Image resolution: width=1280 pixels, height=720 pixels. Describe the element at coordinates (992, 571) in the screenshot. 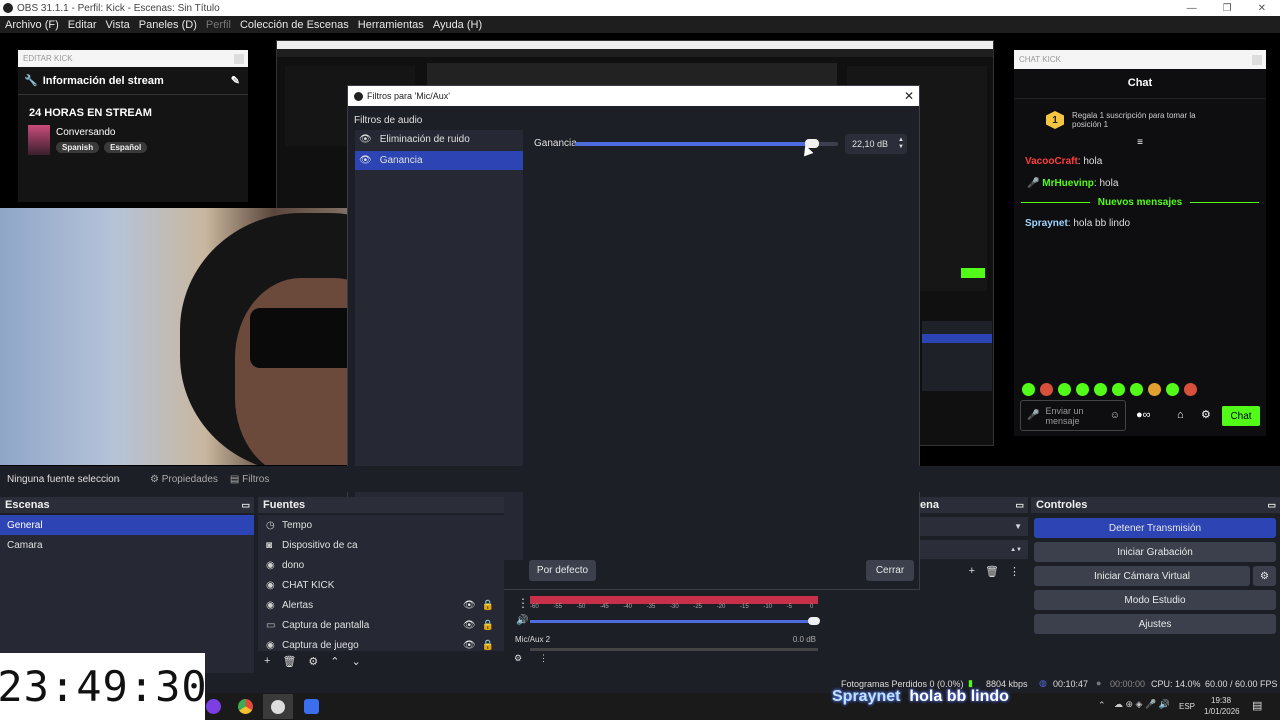

I see `remove-transition-button: 🗑` at that location.